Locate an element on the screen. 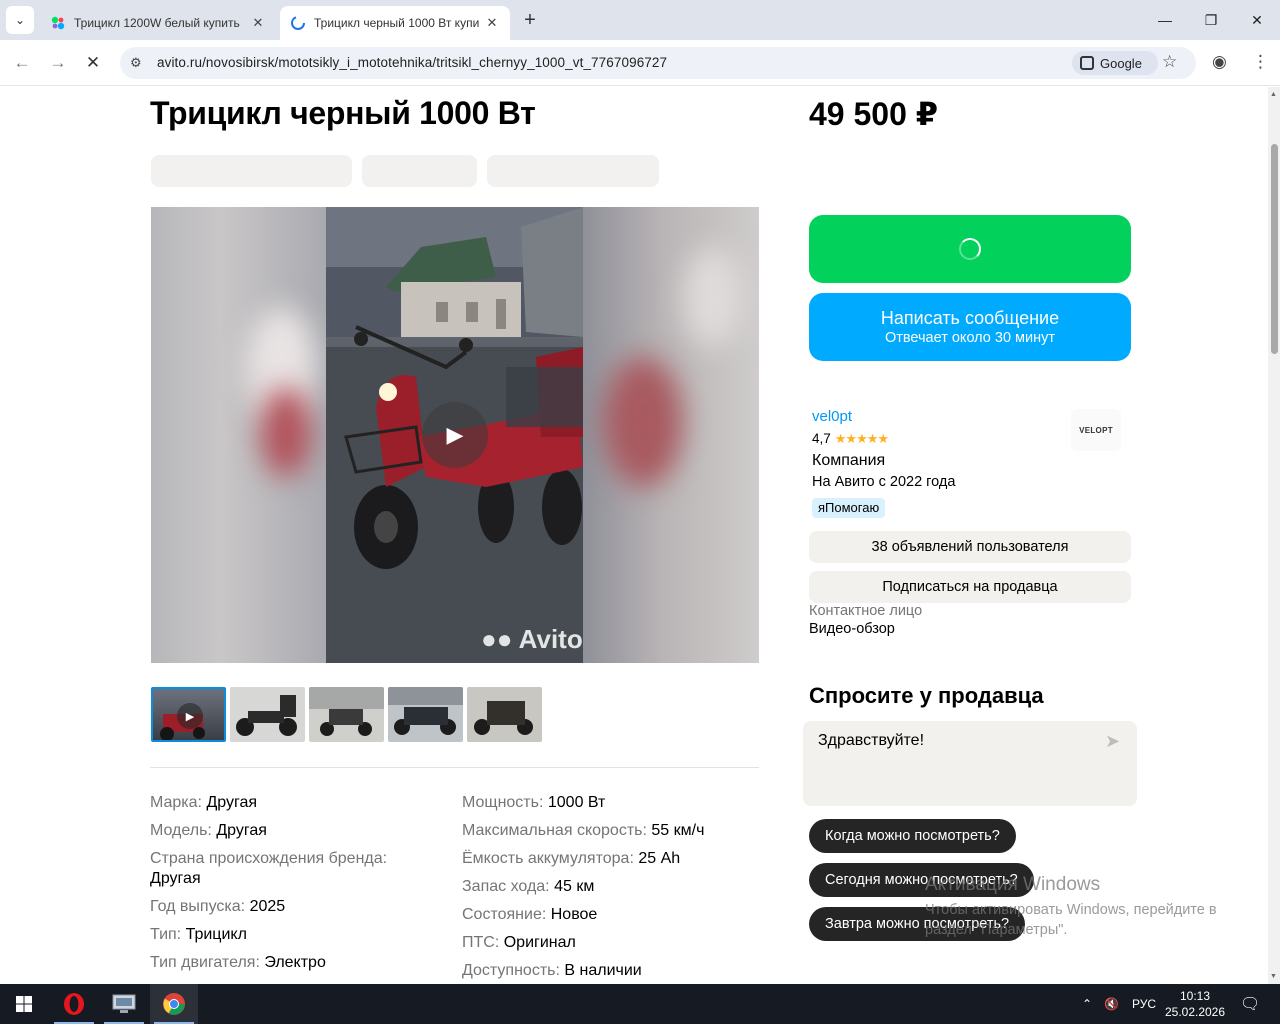 Image resolution: width=1280 pixels, height=1024 pixels. chrome-logo-icon is located at coordinates (174, 1004).